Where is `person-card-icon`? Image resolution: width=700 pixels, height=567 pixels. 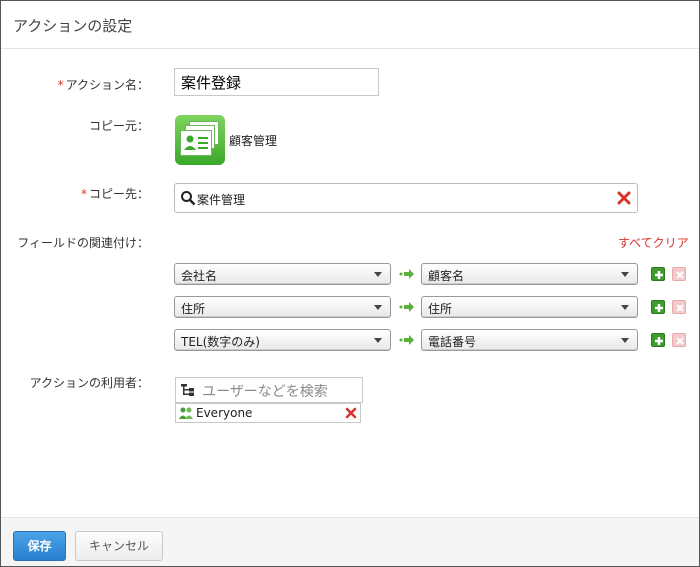
person-card-icon is located at coordinates (196, 142).